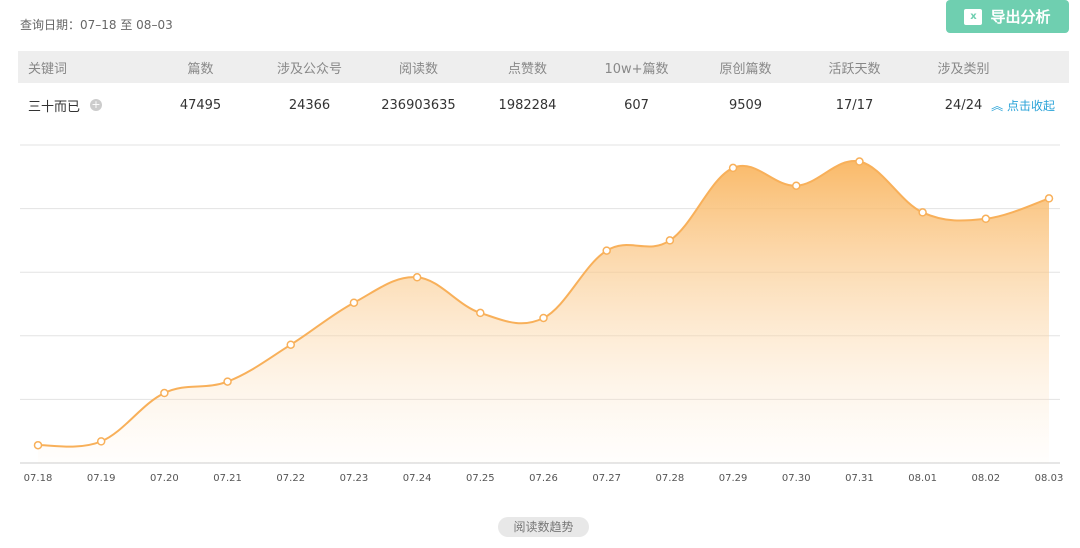 The width and height of the screenshot is (1080, 548). I want to click on x-tick-label: 07.23, so click(354, 478).